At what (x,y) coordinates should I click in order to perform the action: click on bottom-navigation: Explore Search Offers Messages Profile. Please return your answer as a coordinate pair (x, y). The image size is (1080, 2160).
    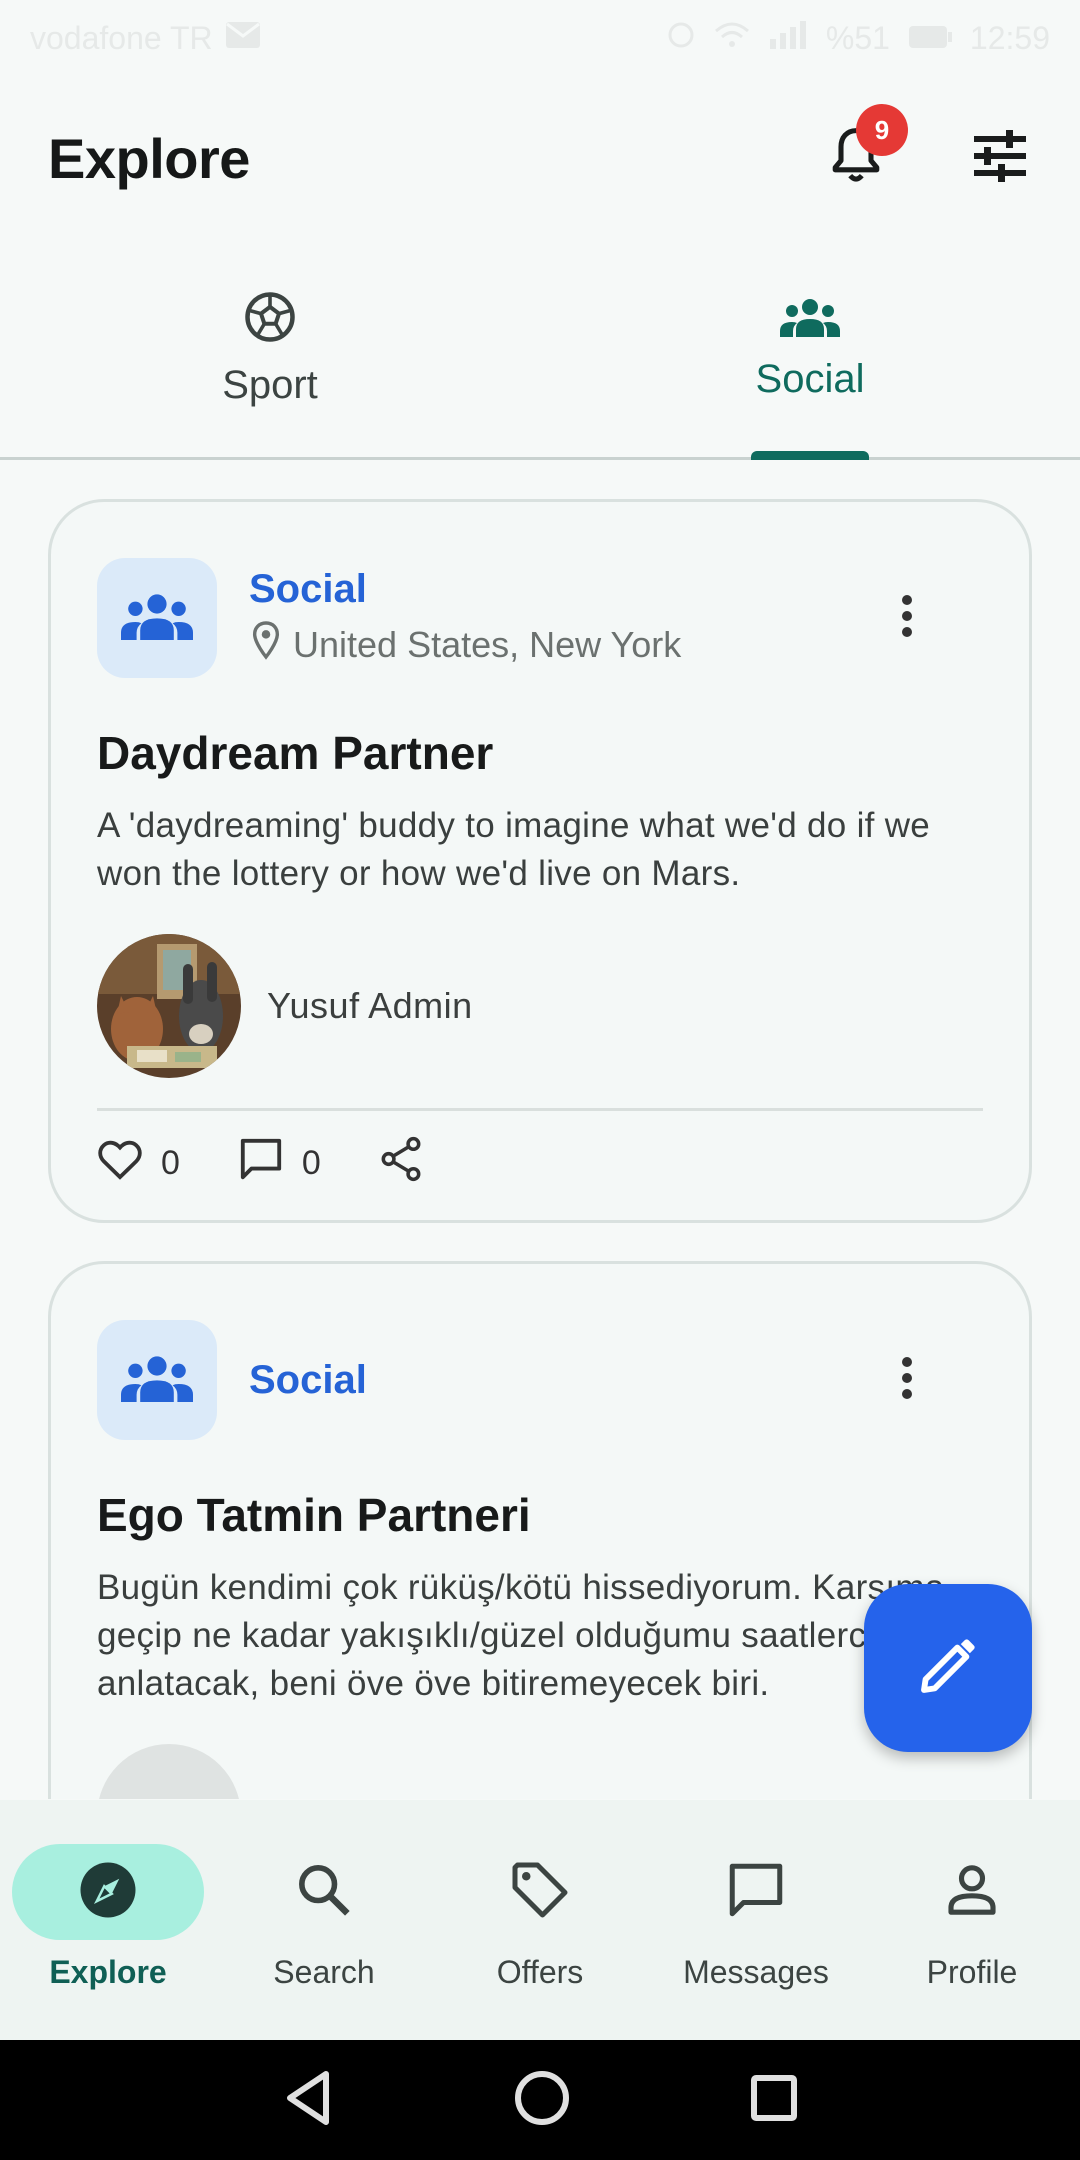
    Looking at the image, I should click on (540, 1920).